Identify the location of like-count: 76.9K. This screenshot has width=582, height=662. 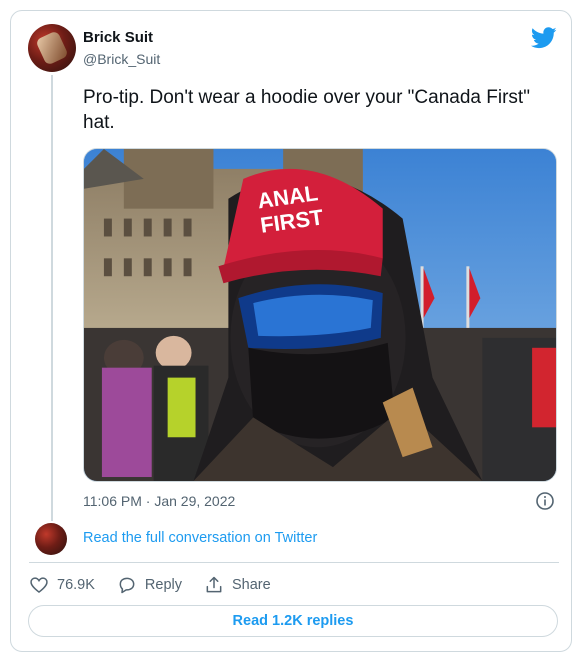
(76, 585).